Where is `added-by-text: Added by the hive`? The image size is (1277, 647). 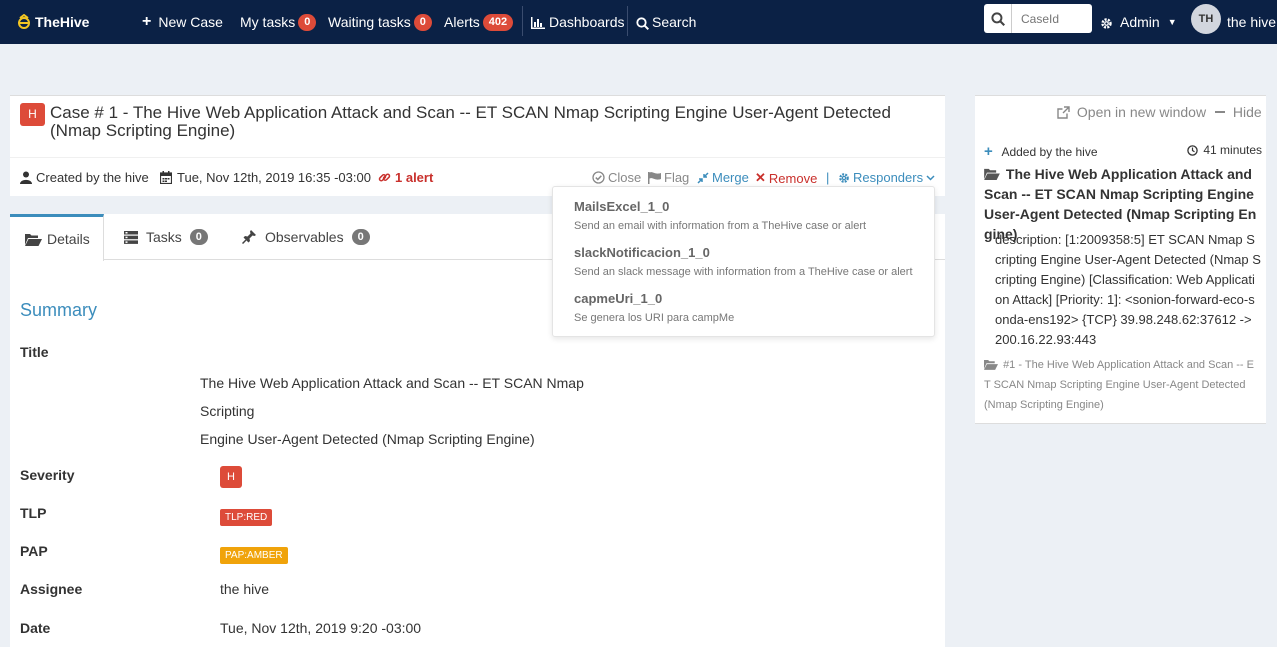 added-by-text: Added by the hive is located at coordinates (1049, 152).